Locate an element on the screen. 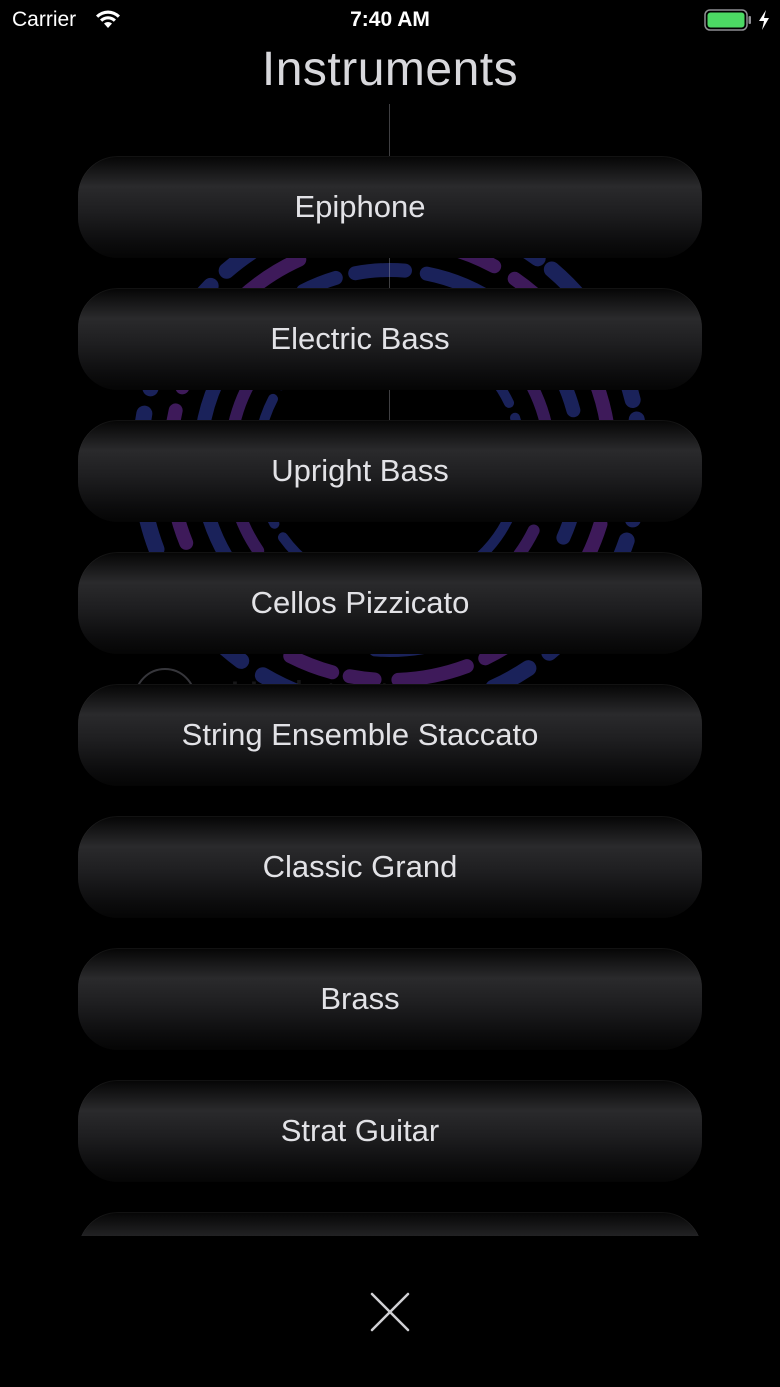 Image resolution: width=780 pixels, height=1387 pixels. instrument-button-string-ensemble-staccato: String Ensemble Staccato is located at coordinates (390, 735).